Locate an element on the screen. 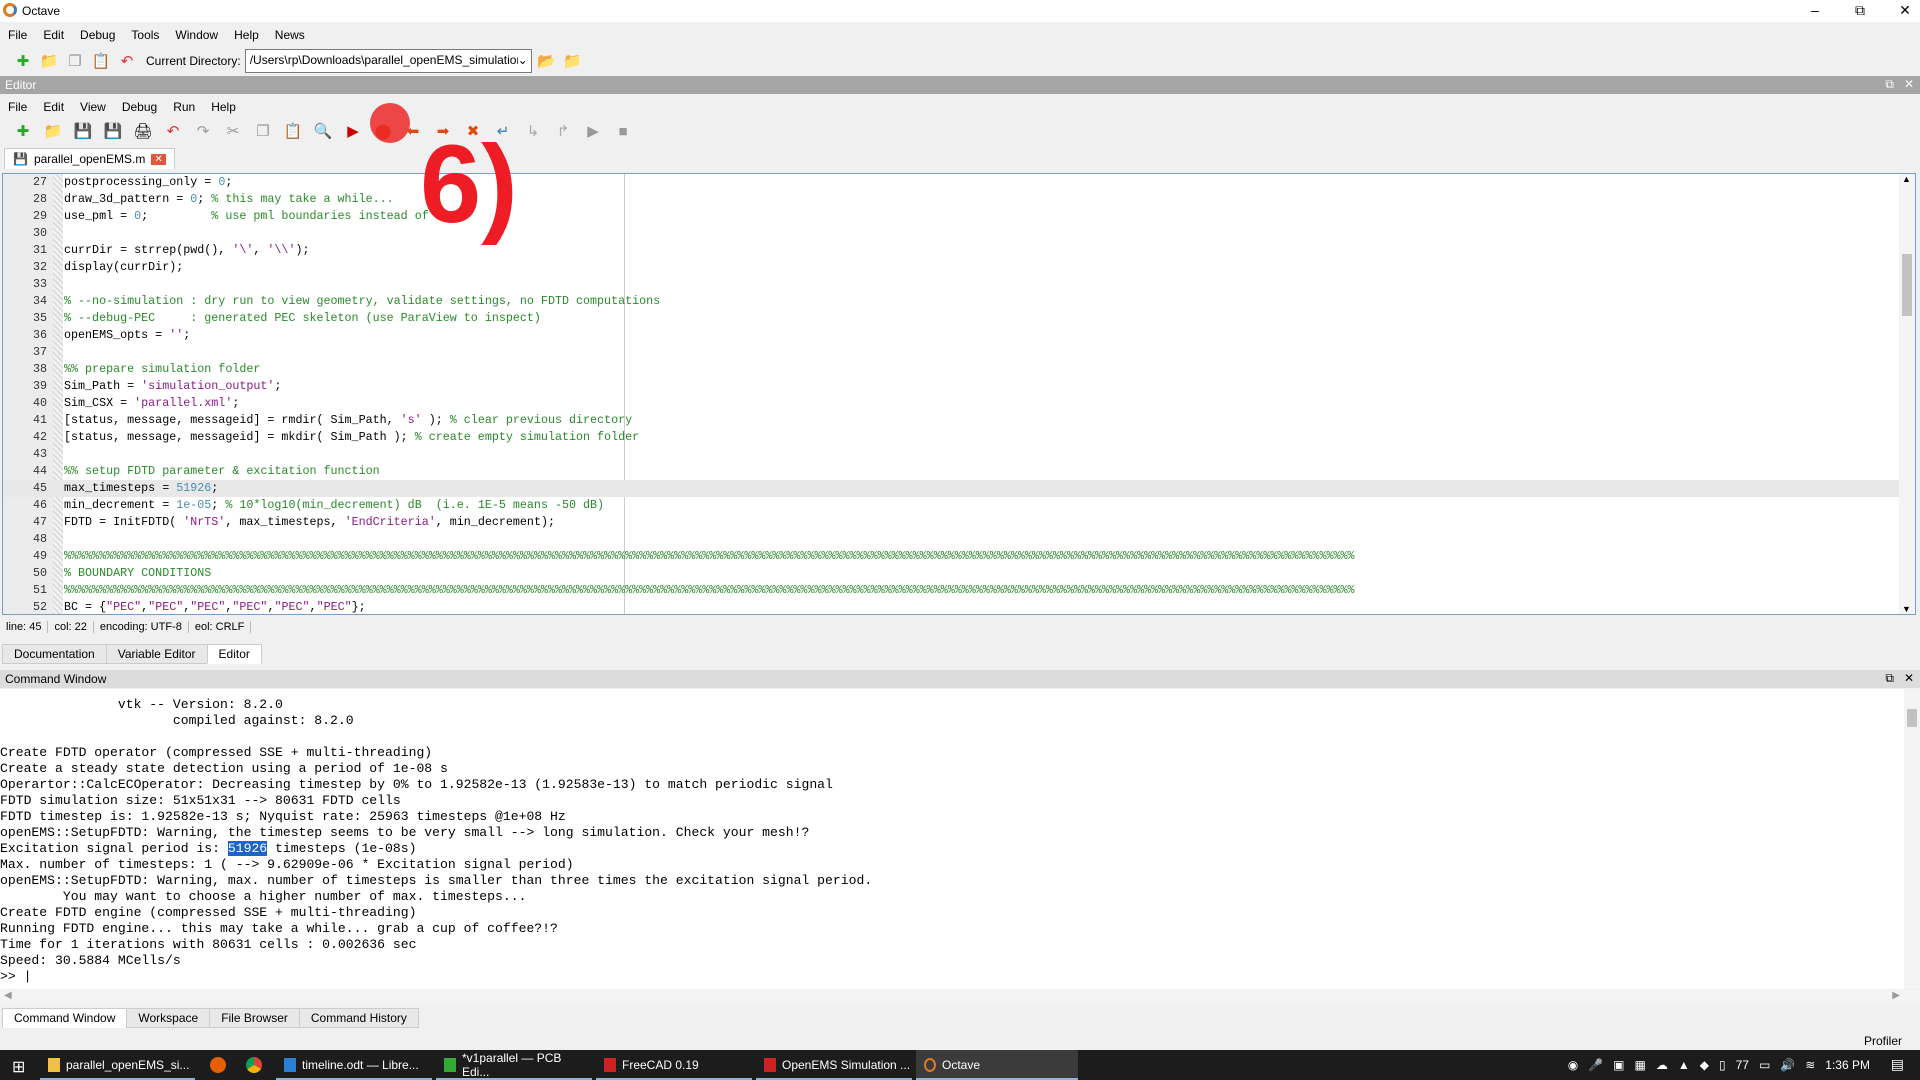 This screenshot has width=1920, height=1080. step-in-icon: ↳ is located at coordinates (533, 131).